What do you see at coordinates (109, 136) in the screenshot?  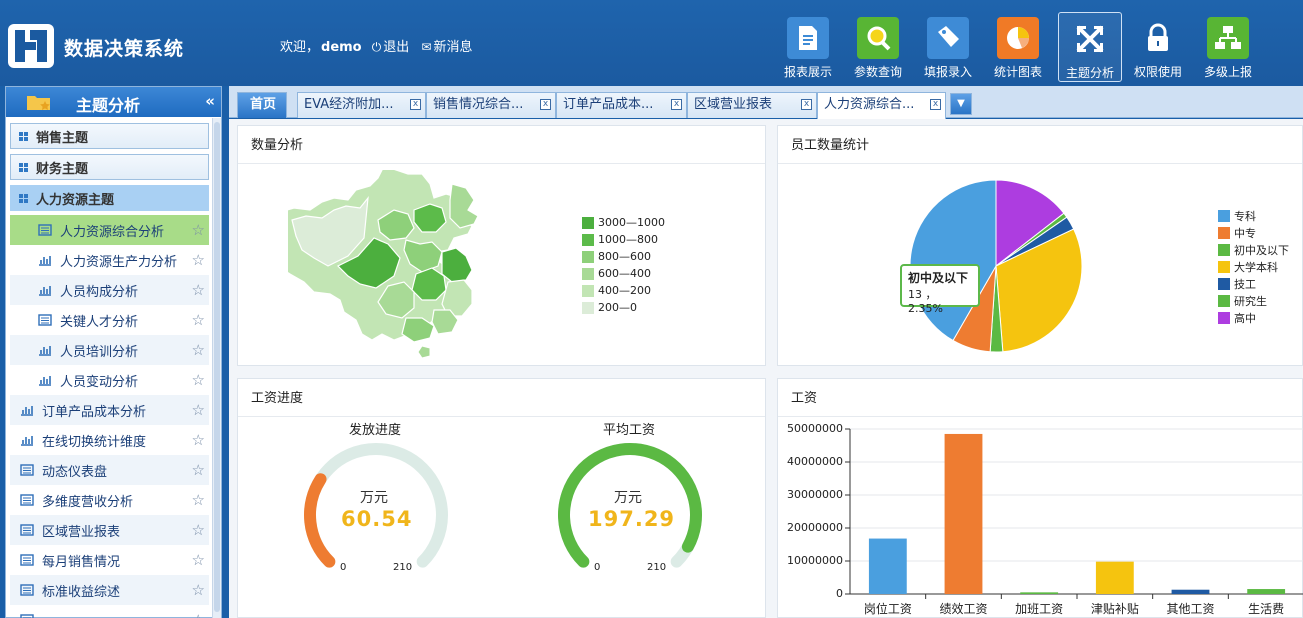 I see `group-sales: 销售主题` at bounding box center [109, 136].